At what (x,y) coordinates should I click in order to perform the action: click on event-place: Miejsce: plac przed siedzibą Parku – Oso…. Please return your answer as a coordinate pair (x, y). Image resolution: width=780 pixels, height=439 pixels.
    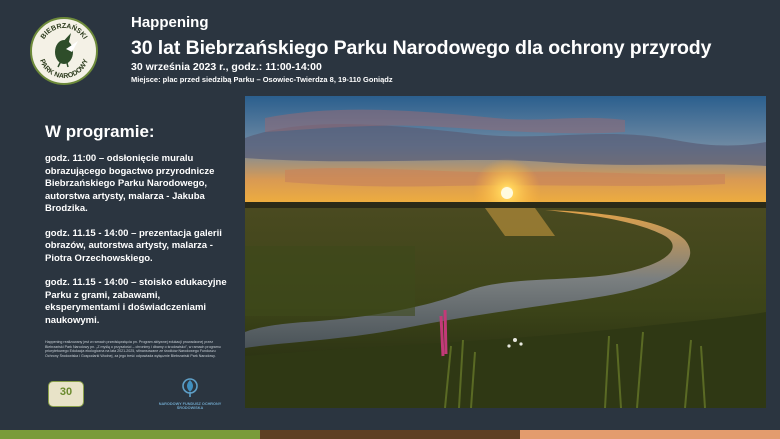
    Looking at the image, I should click on (262, 79).